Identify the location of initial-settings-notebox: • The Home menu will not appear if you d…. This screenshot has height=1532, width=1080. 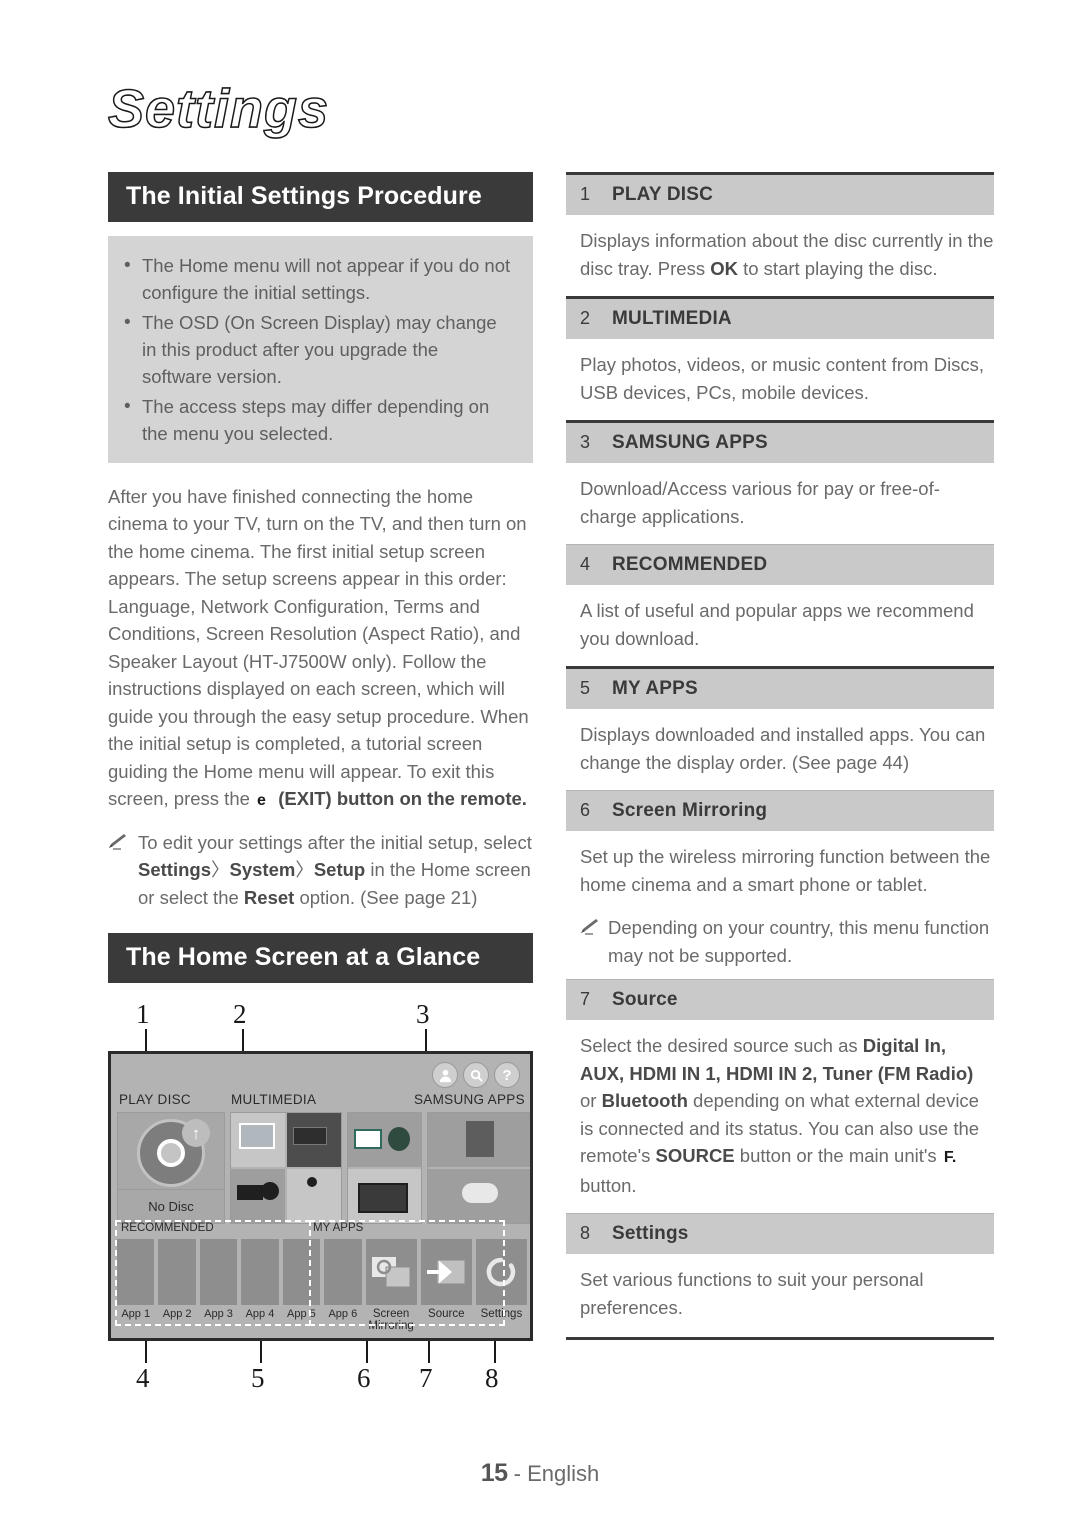
(320, 349).